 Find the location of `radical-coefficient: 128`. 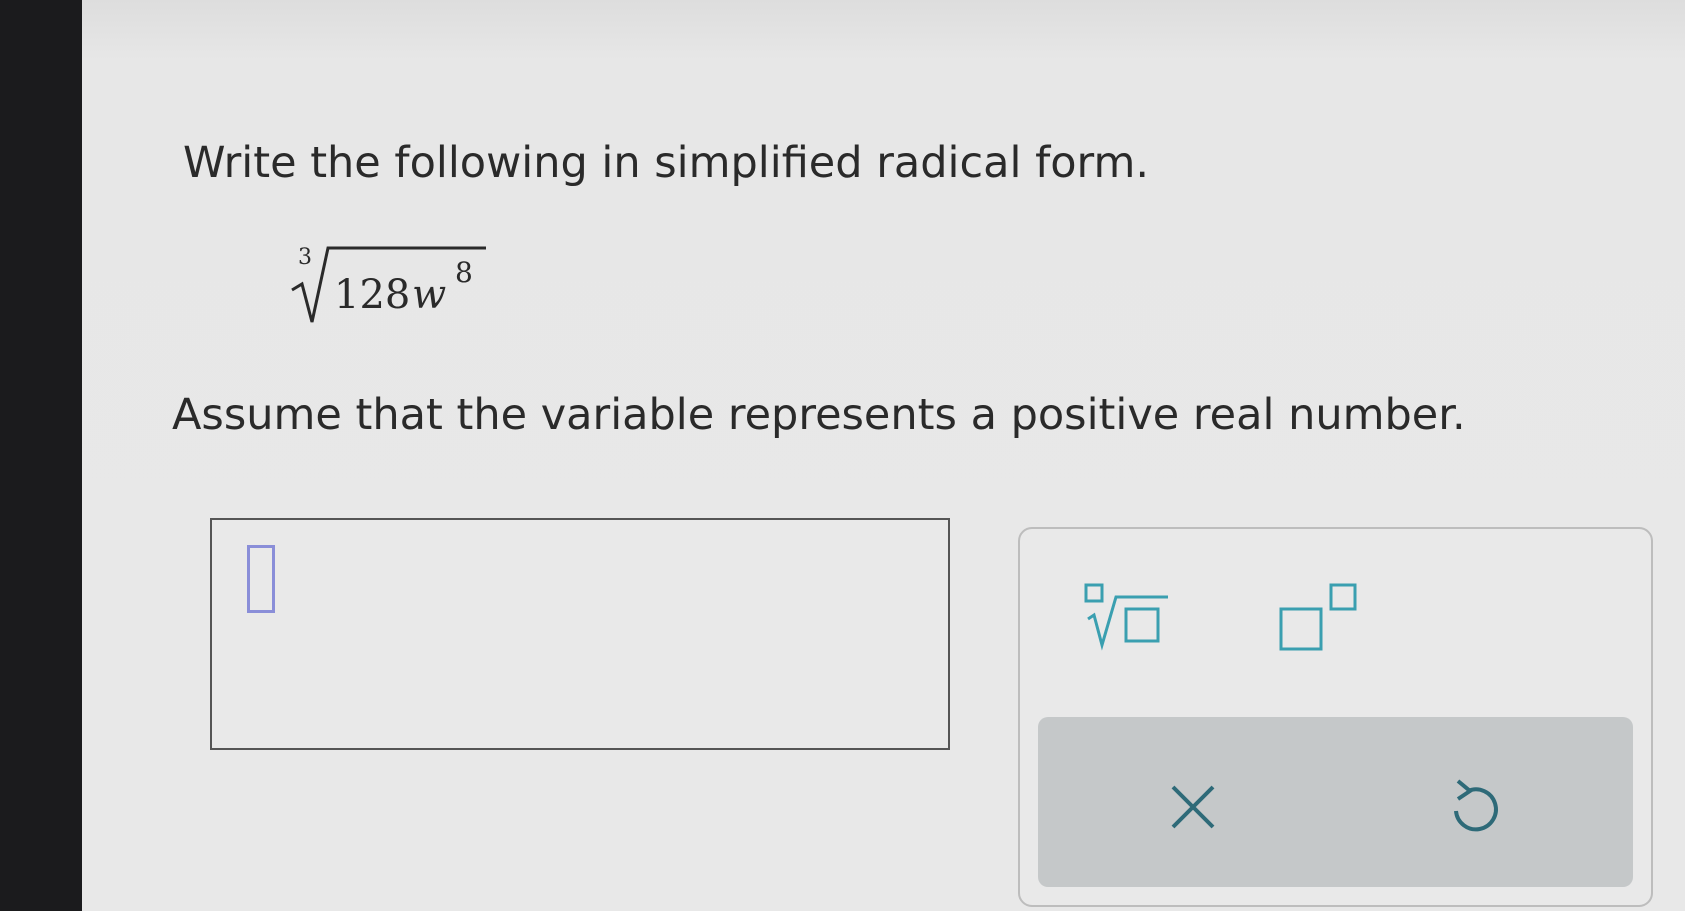

radical-coefficient: 128 is located at coordinates (372, 295).